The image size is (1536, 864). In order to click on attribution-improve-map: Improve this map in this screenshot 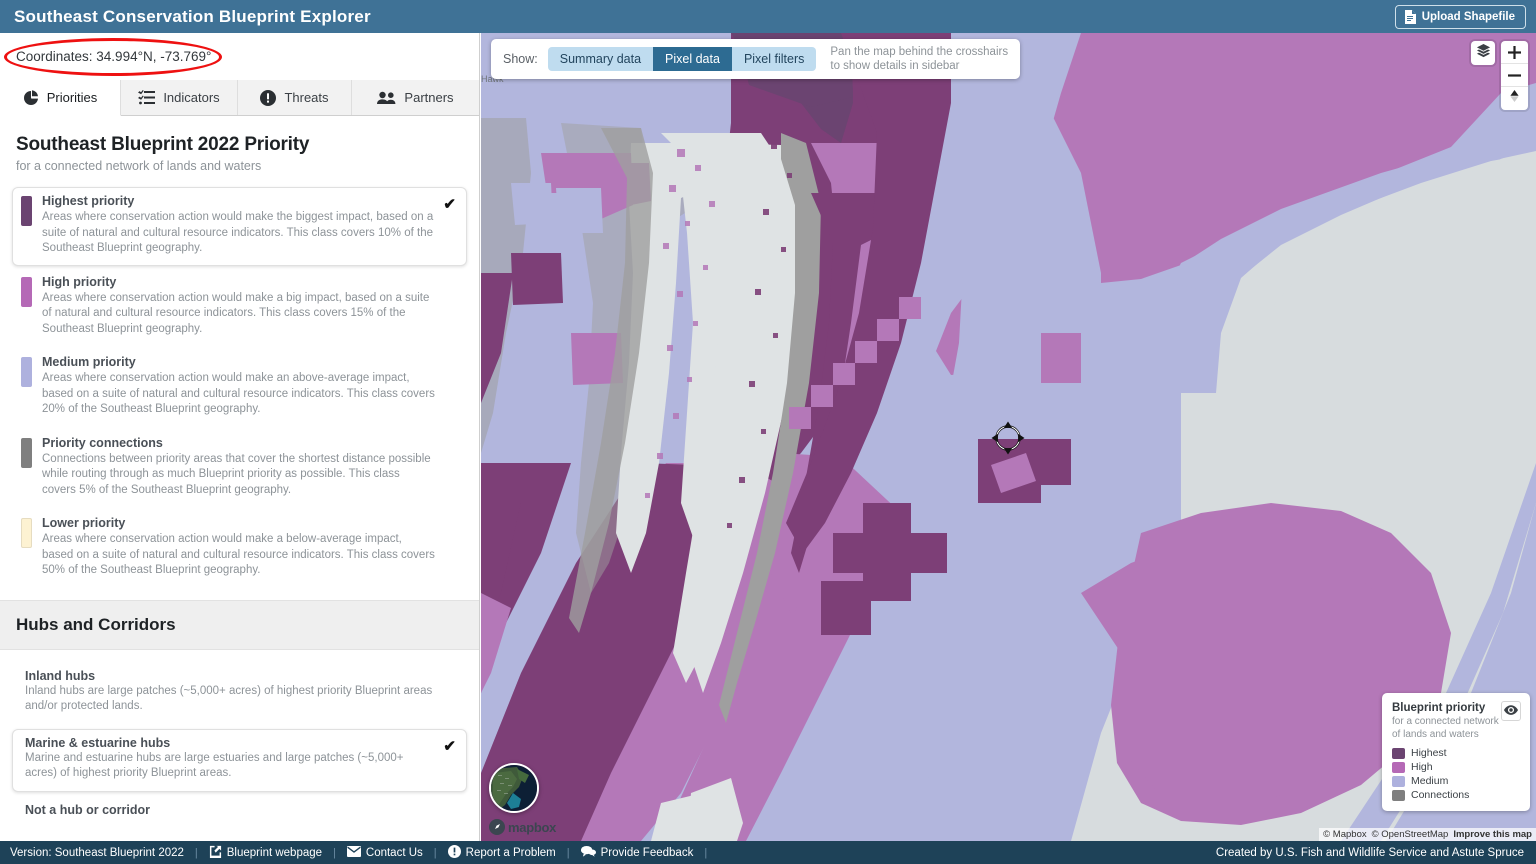, I will do `click(1492, 834)`.